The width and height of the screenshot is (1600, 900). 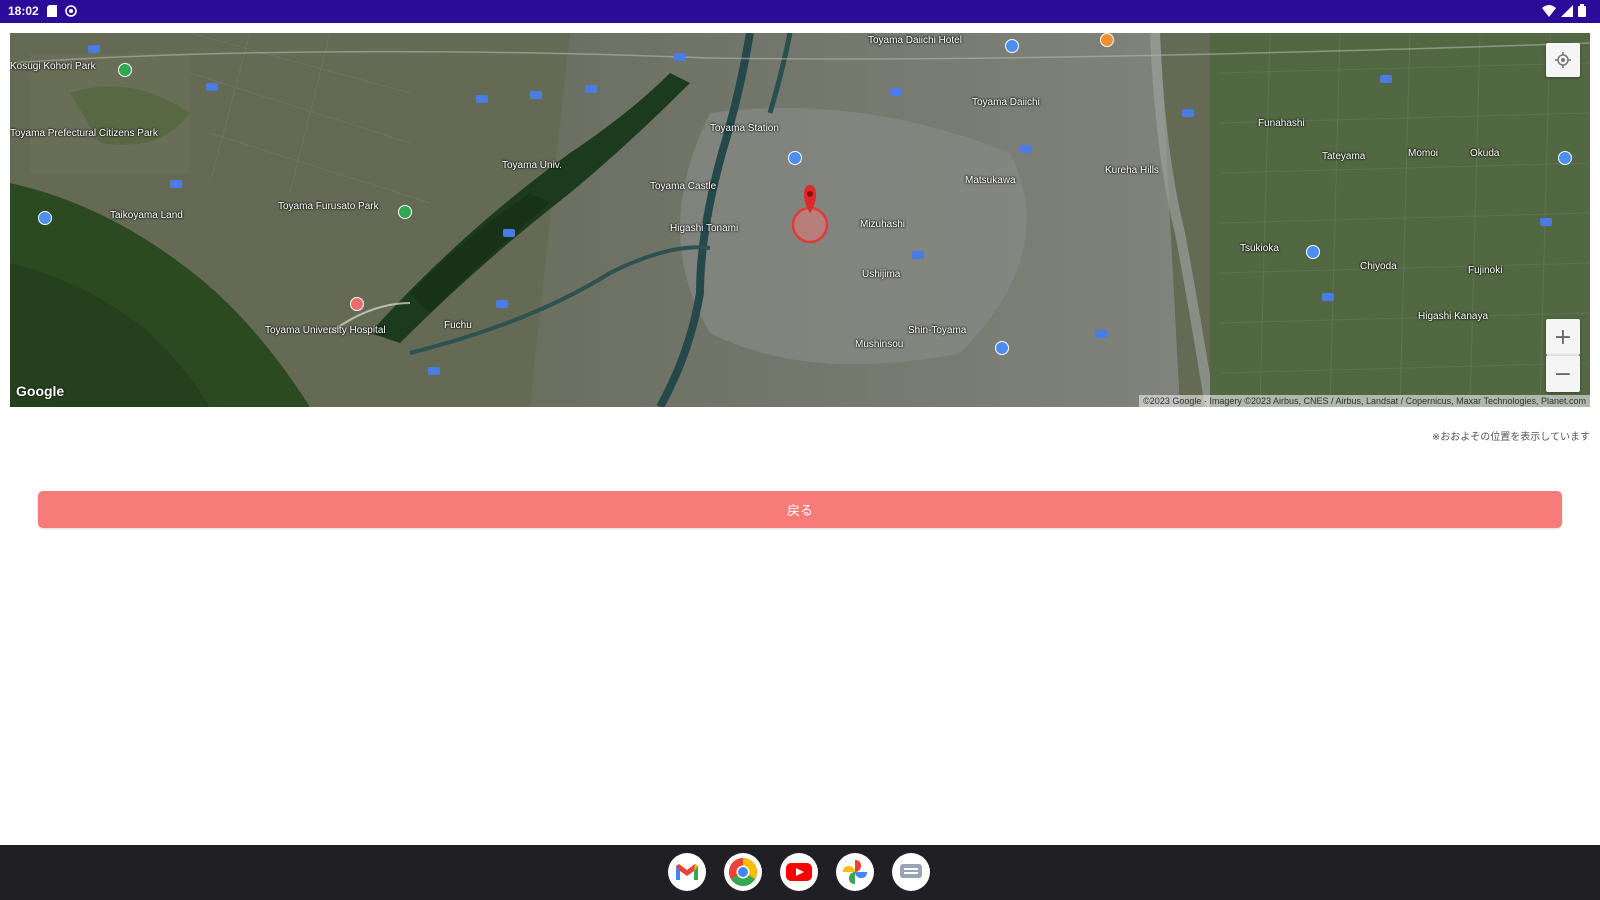 I want to click on gmail-icon, so click(x=687, y=872).